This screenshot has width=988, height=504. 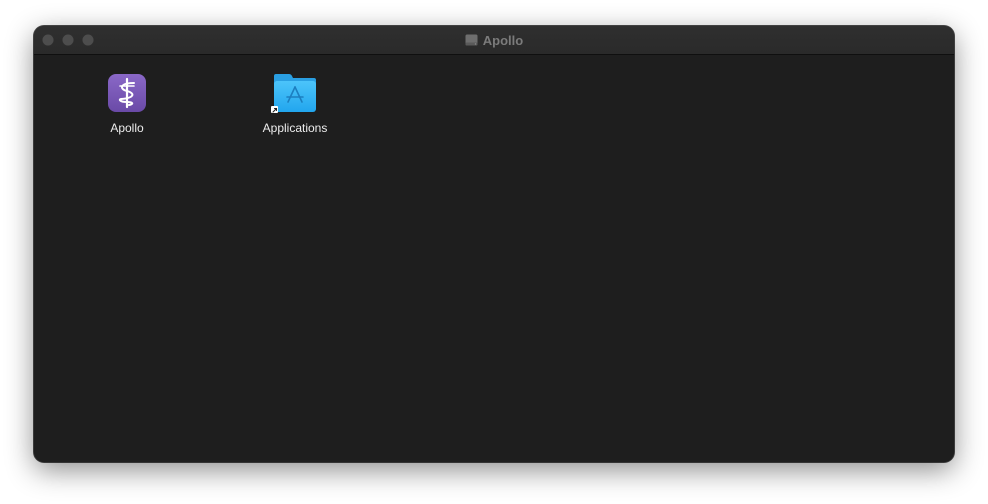 I want to click on window-title: Apollo, so click(x=503, y=40).